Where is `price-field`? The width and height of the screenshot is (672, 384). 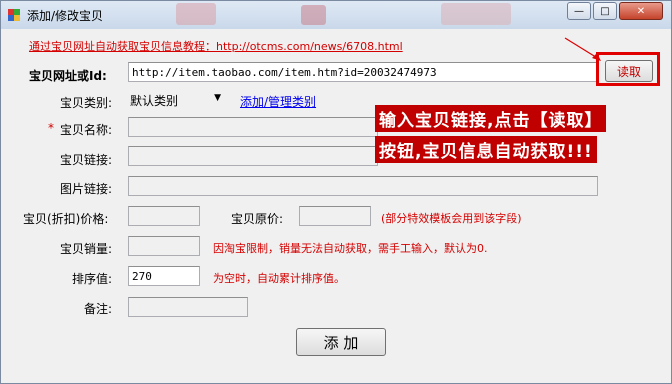
price-field is located at coordinates (164, 216).